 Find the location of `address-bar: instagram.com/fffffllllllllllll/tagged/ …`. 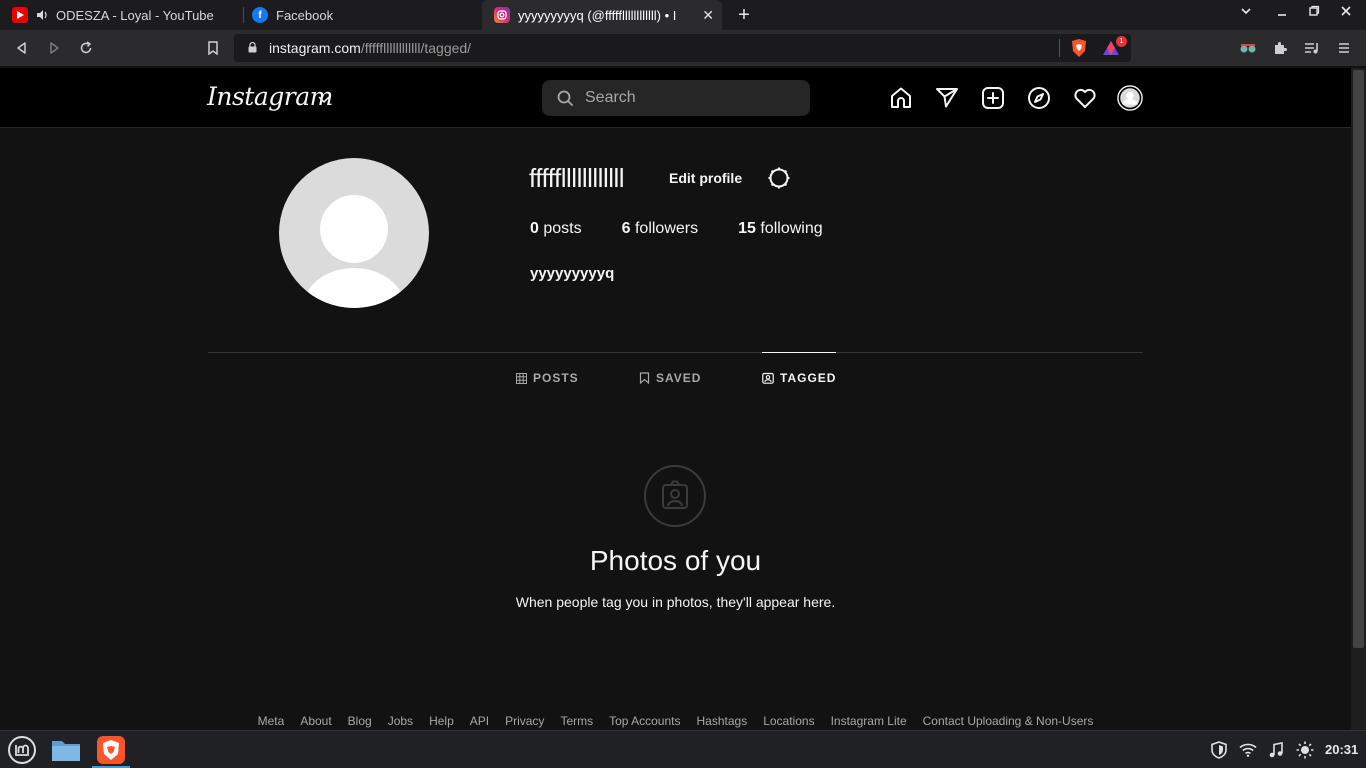

address-bar: instagram.com/fffffllllllllllll/tagged/ … is located at coordinates (682, 48).